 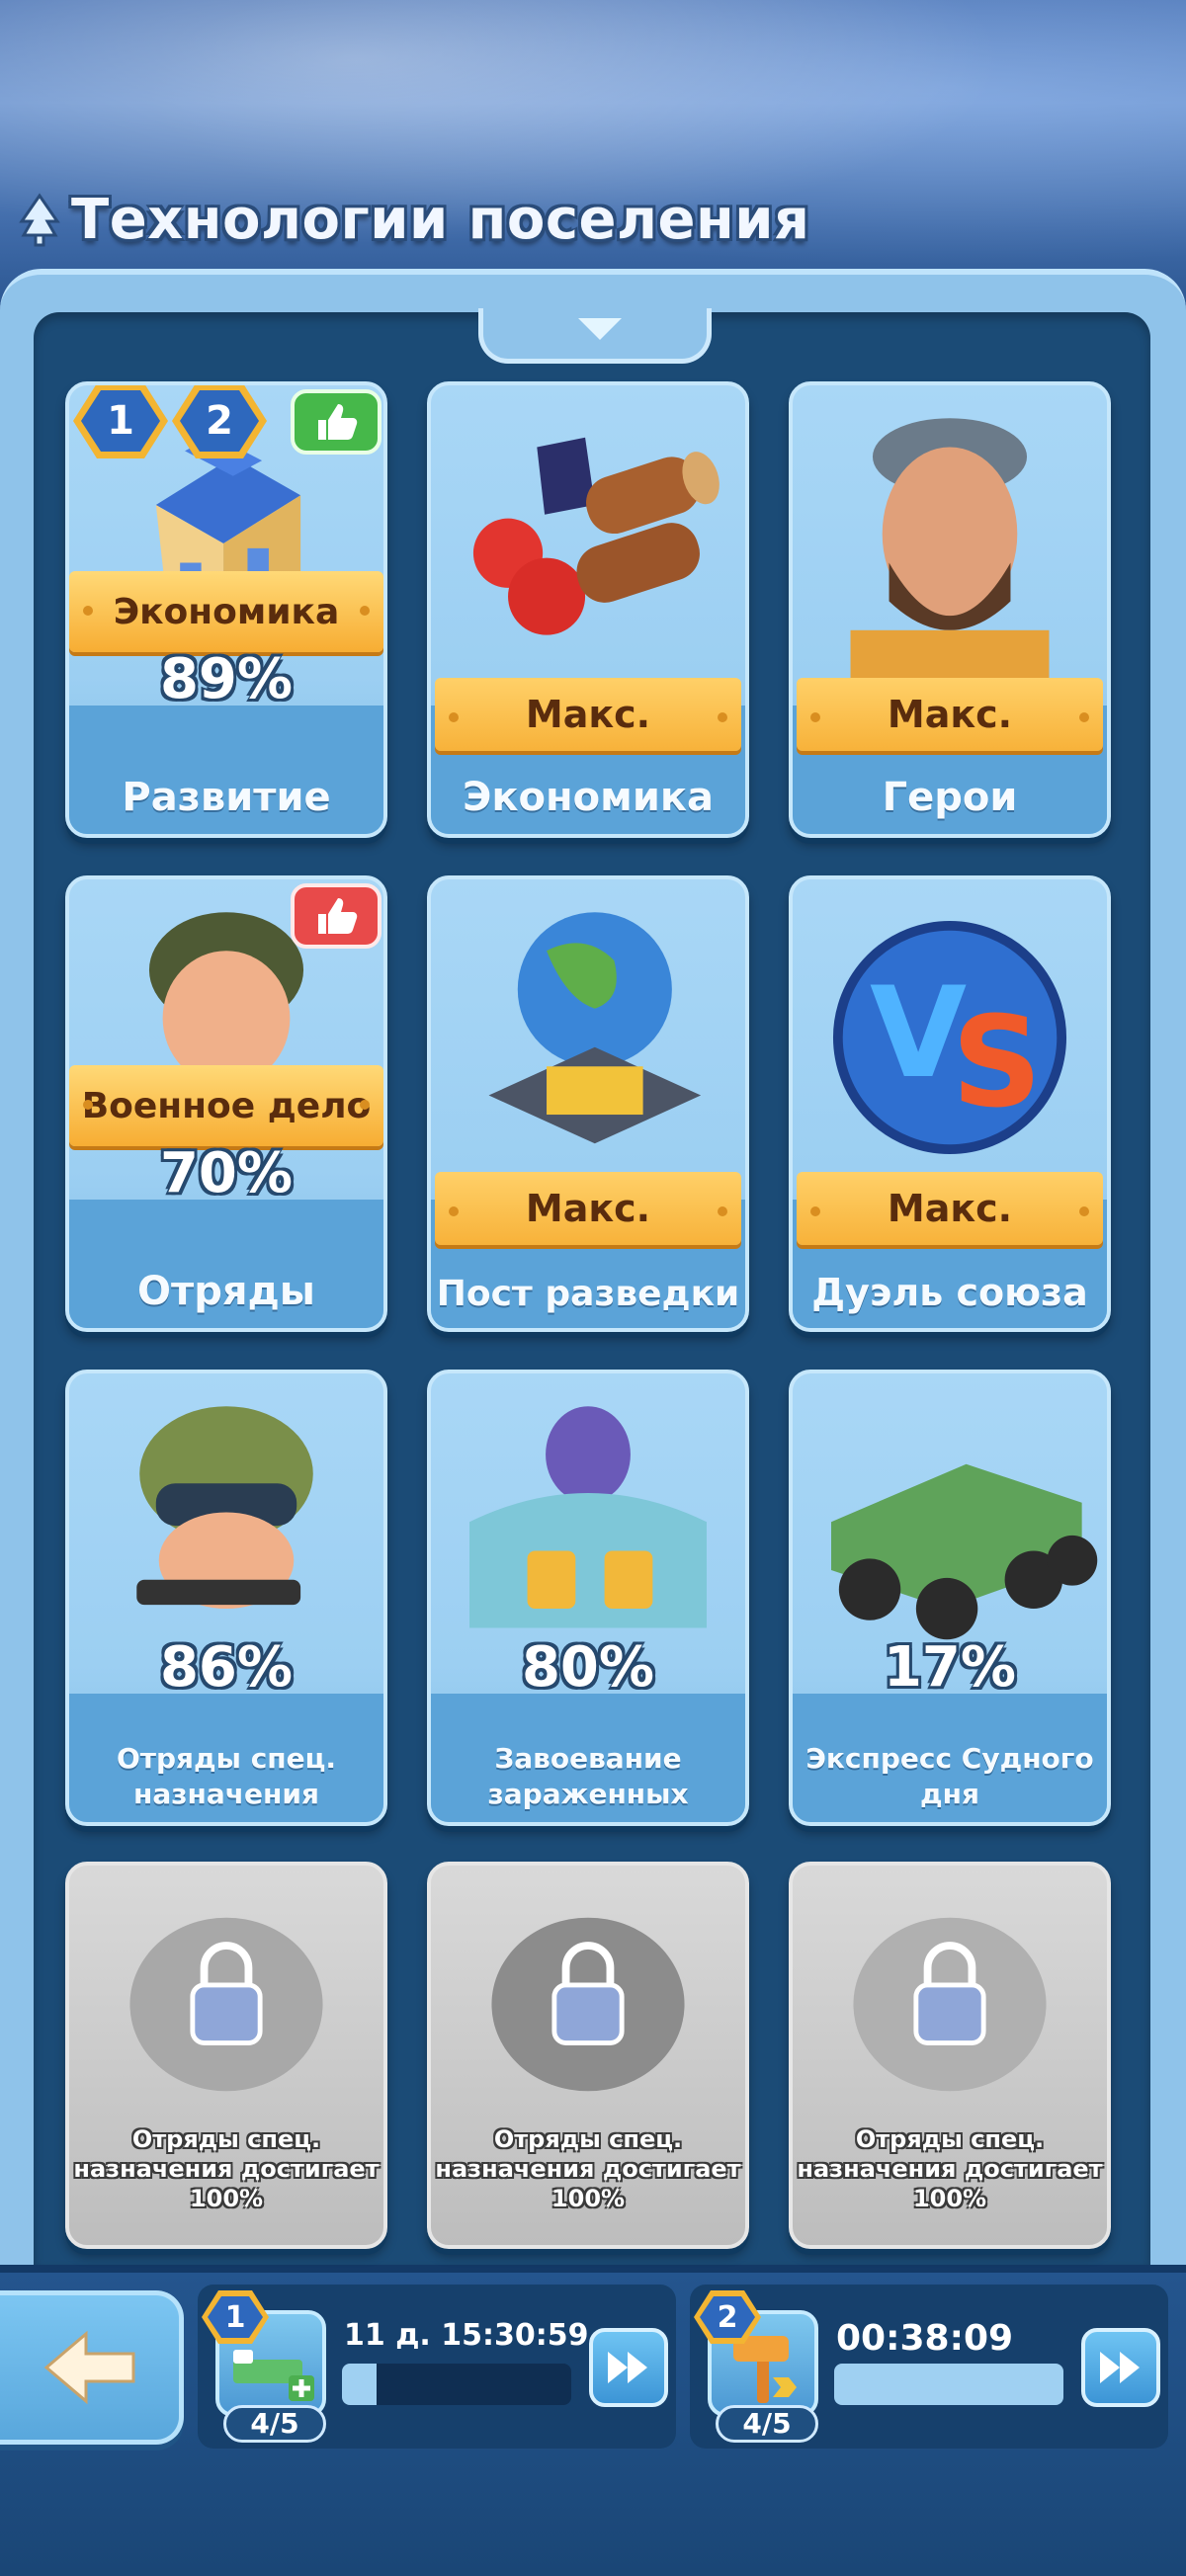 I want to click on category-ribbon: Экономика, so click(x=226, y=611).